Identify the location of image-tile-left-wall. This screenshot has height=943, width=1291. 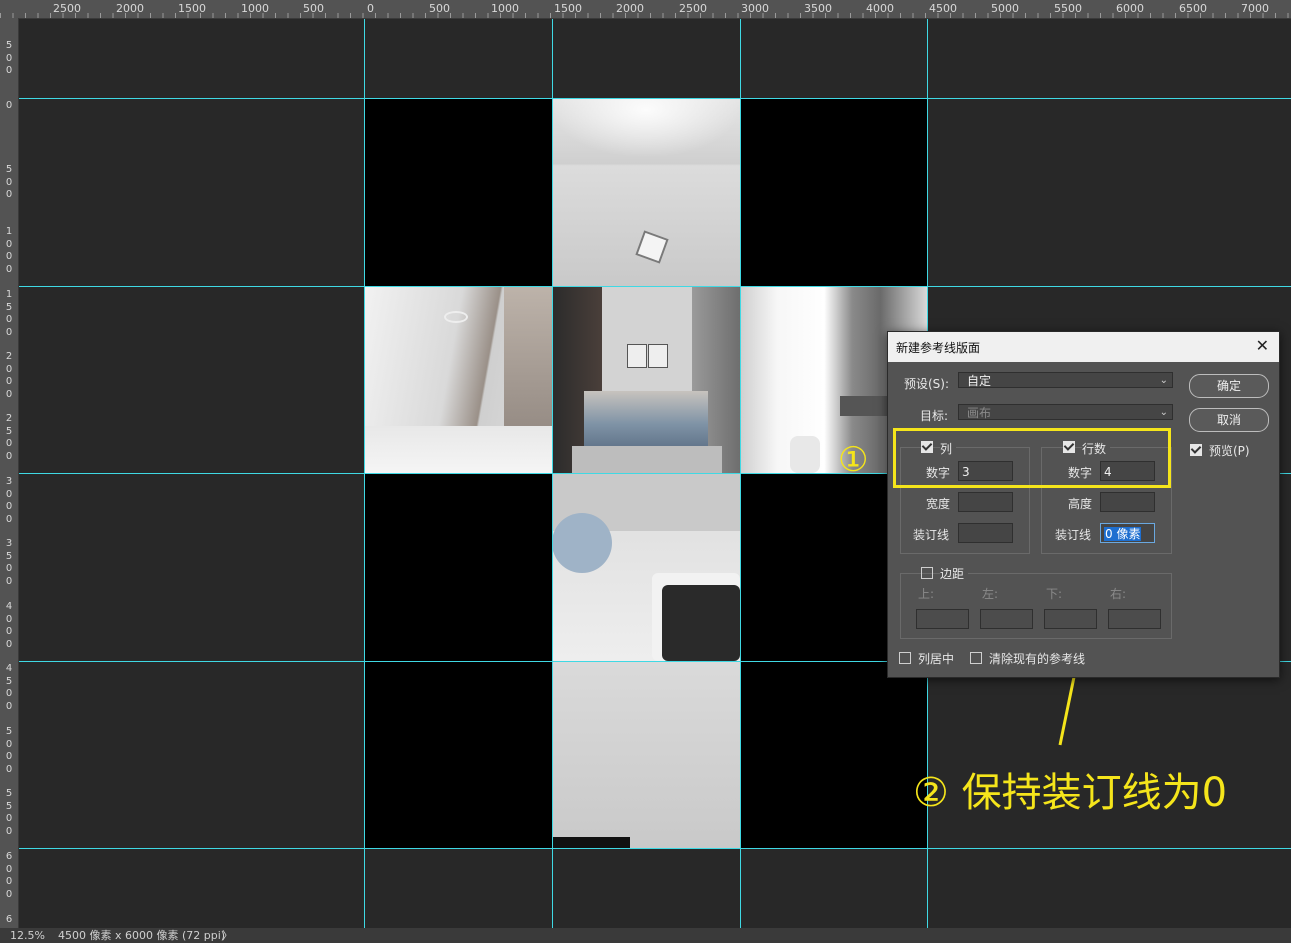
(458, 379).